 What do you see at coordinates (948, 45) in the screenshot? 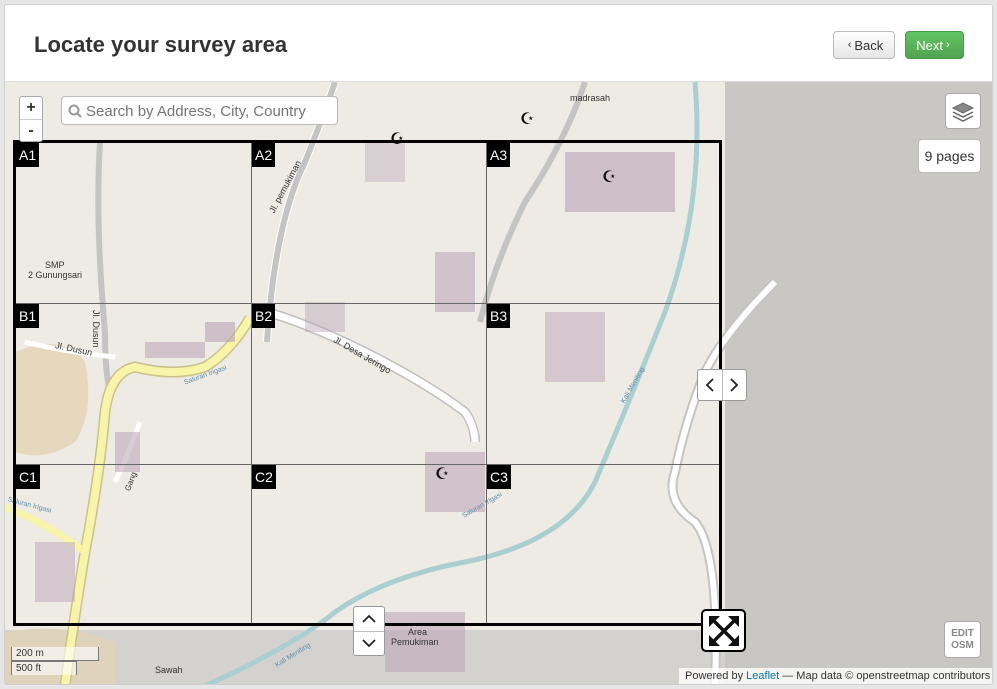
I see `chevron-right-icon: ›` at bounding box center [948, 45].